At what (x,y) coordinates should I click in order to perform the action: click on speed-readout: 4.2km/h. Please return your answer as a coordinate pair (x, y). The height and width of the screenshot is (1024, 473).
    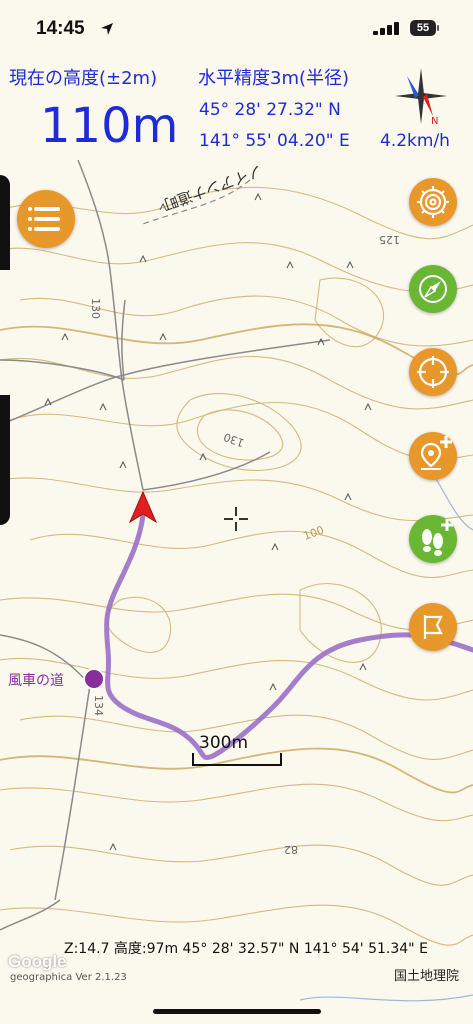
    Looking at the image, I should click on (415, 141).